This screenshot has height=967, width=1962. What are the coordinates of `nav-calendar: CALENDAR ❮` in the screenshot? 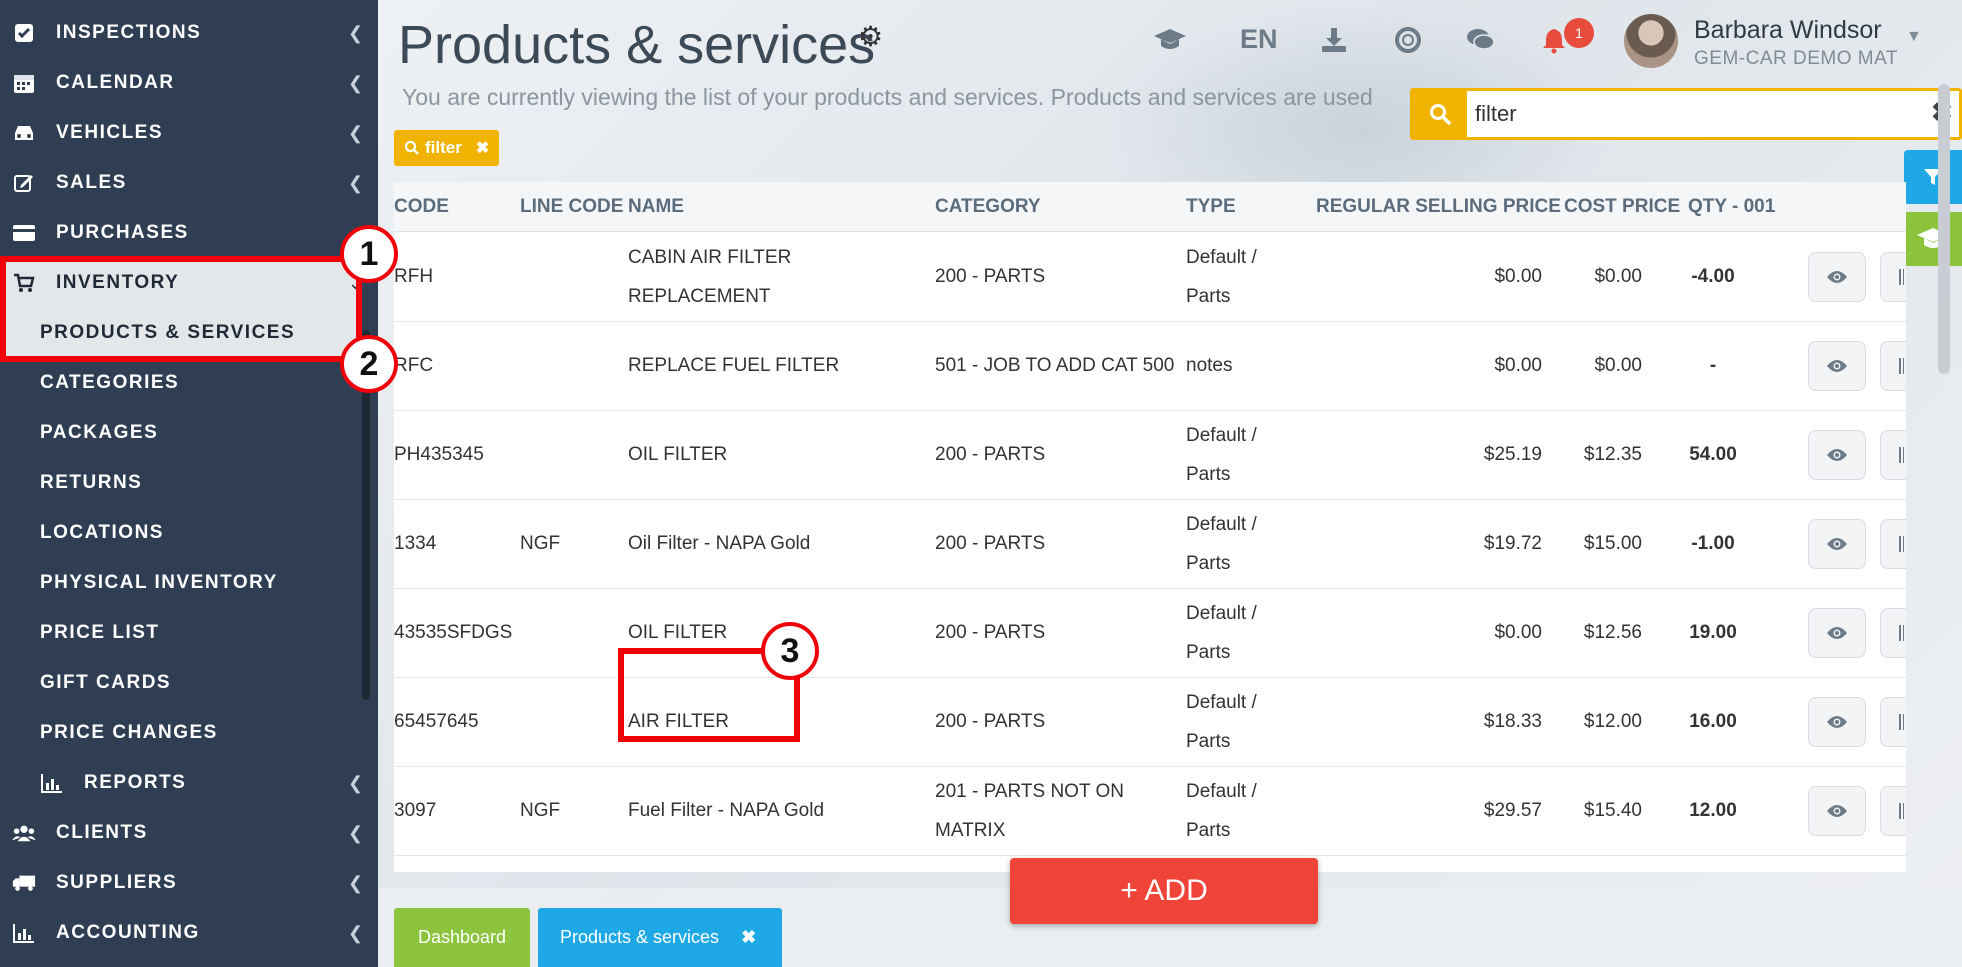 It's located at (189, 83).